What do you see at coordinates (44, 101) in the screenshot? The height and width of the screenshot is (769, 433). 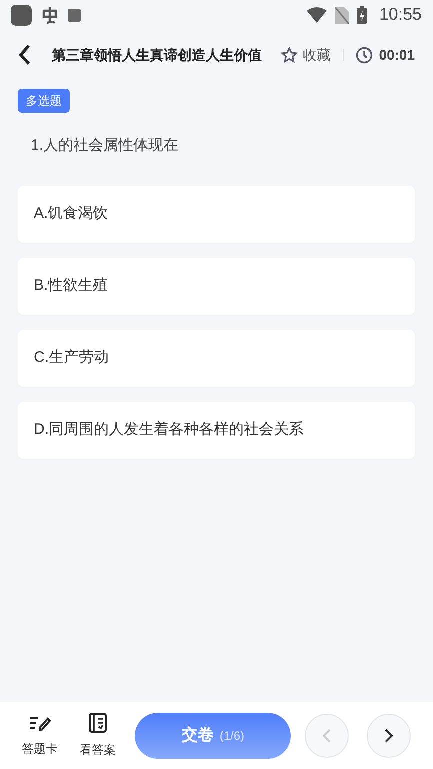 I see `question-type-tag: 多选题` at bounding box center [44, 101].